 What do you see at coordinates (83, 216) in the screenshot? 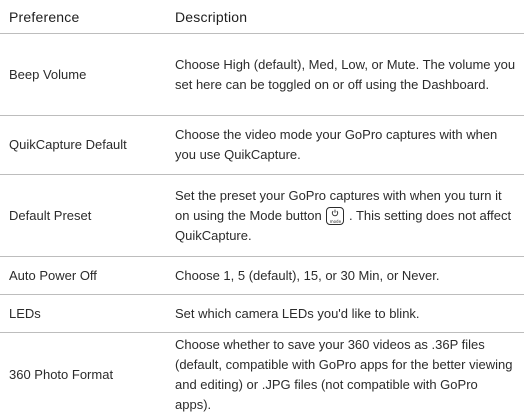
I see `preference-name: Default Preset` at bounding box center [83, 216].